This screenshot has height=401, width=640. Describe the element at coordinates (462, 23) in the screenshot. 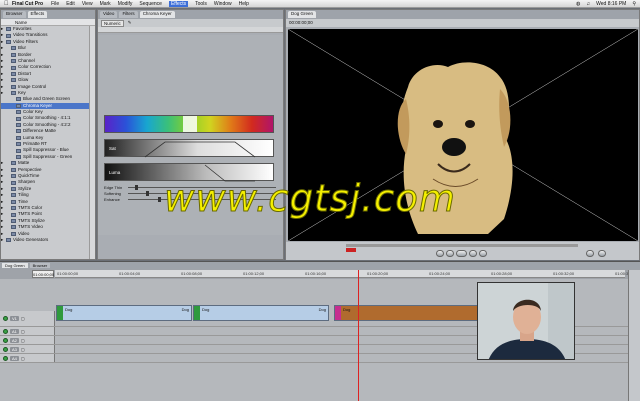

I see `canvas-toolbar: 00:00:00;00` at that location.